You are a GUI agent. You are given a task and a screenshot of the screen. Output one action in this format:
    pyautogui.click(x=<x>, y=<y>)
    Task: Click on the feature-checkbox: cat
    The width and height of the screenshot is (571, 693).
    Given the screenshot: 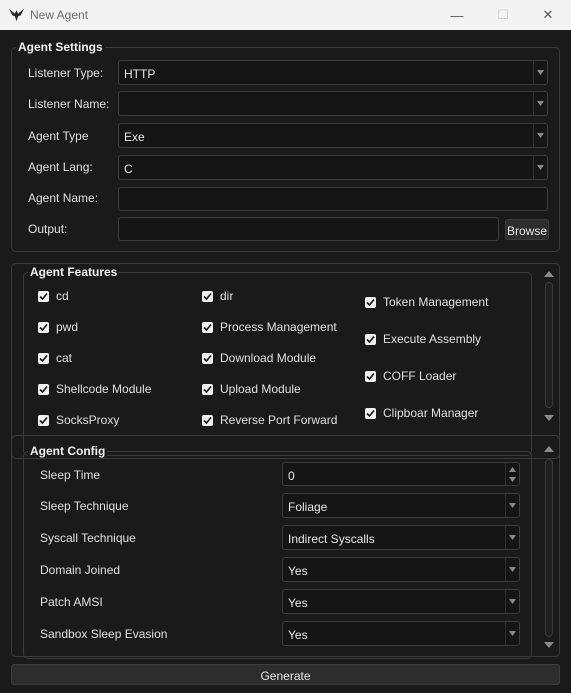 What is the action you would take?
    pyautogui.click(x=55, y=358)
    